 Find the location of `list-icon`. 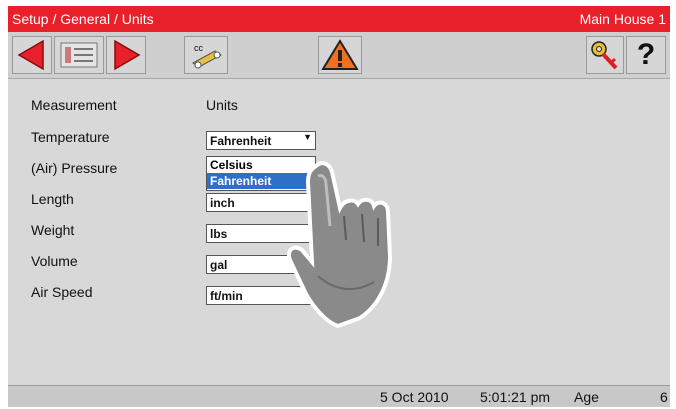

list-icon is located at coordinates (79, 55).